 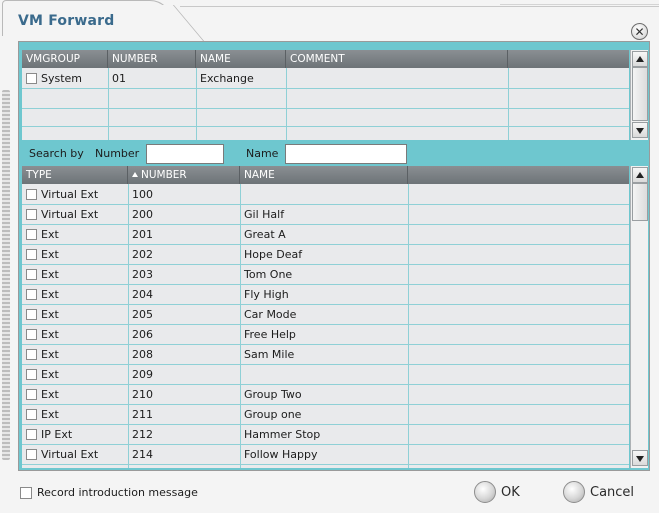 I want to click on column-header-blank, so click(x=568, y=59).